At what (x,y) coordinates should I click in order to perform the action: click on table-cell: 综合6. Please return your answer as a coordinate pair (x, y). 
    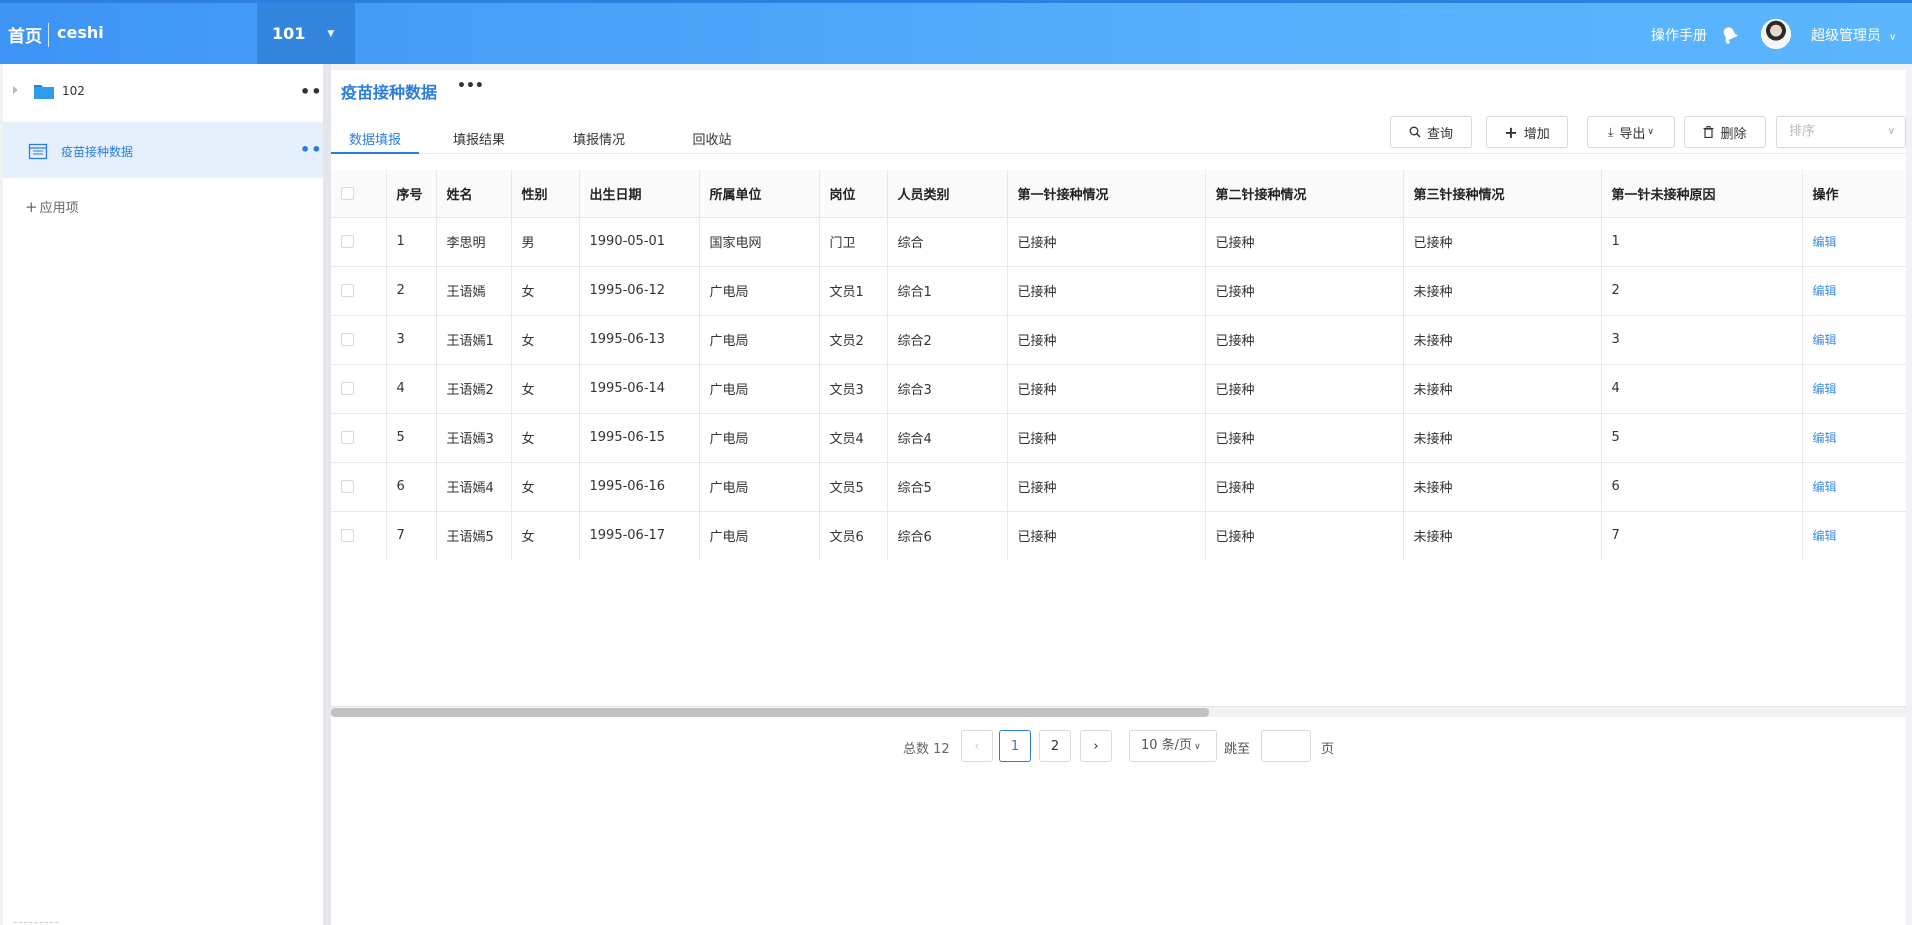
    Looking at the image, I should click on (947, 535).